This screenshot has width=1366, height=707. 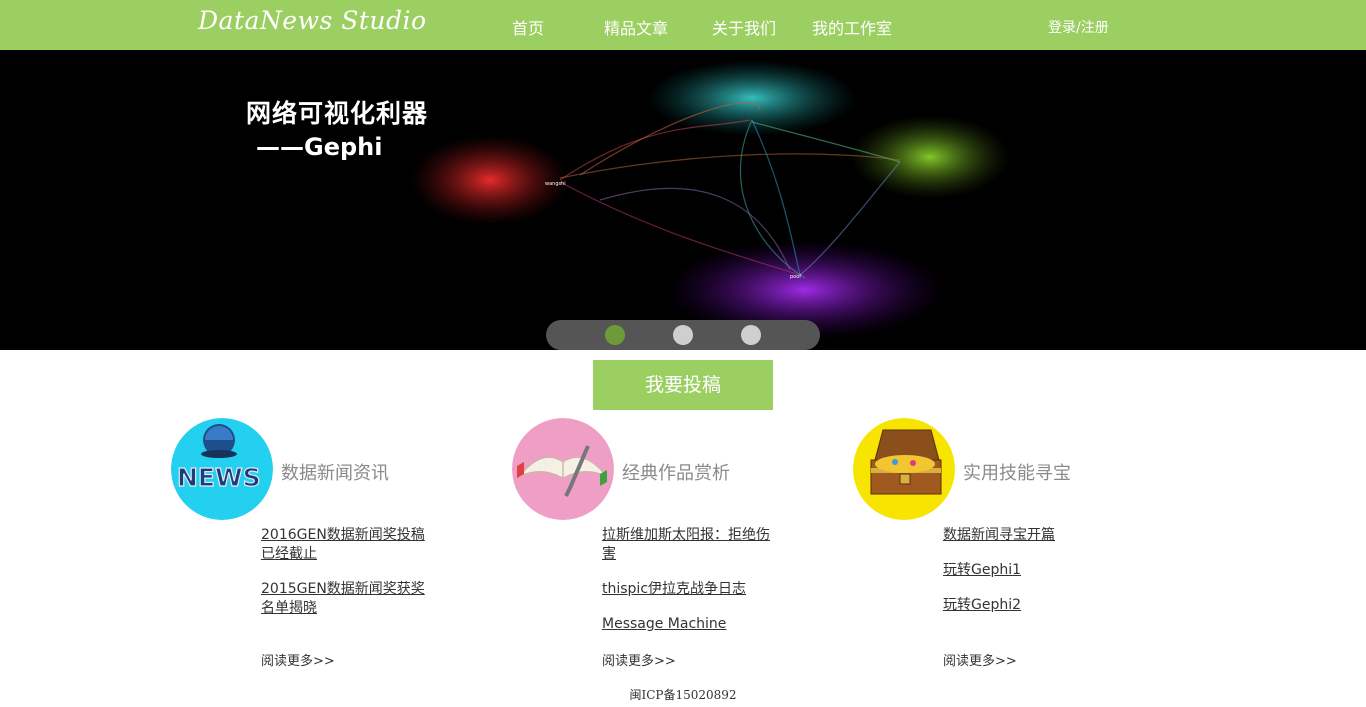 I want to click on banner-title: 网络可视化利器, so click(x=337, y=113).